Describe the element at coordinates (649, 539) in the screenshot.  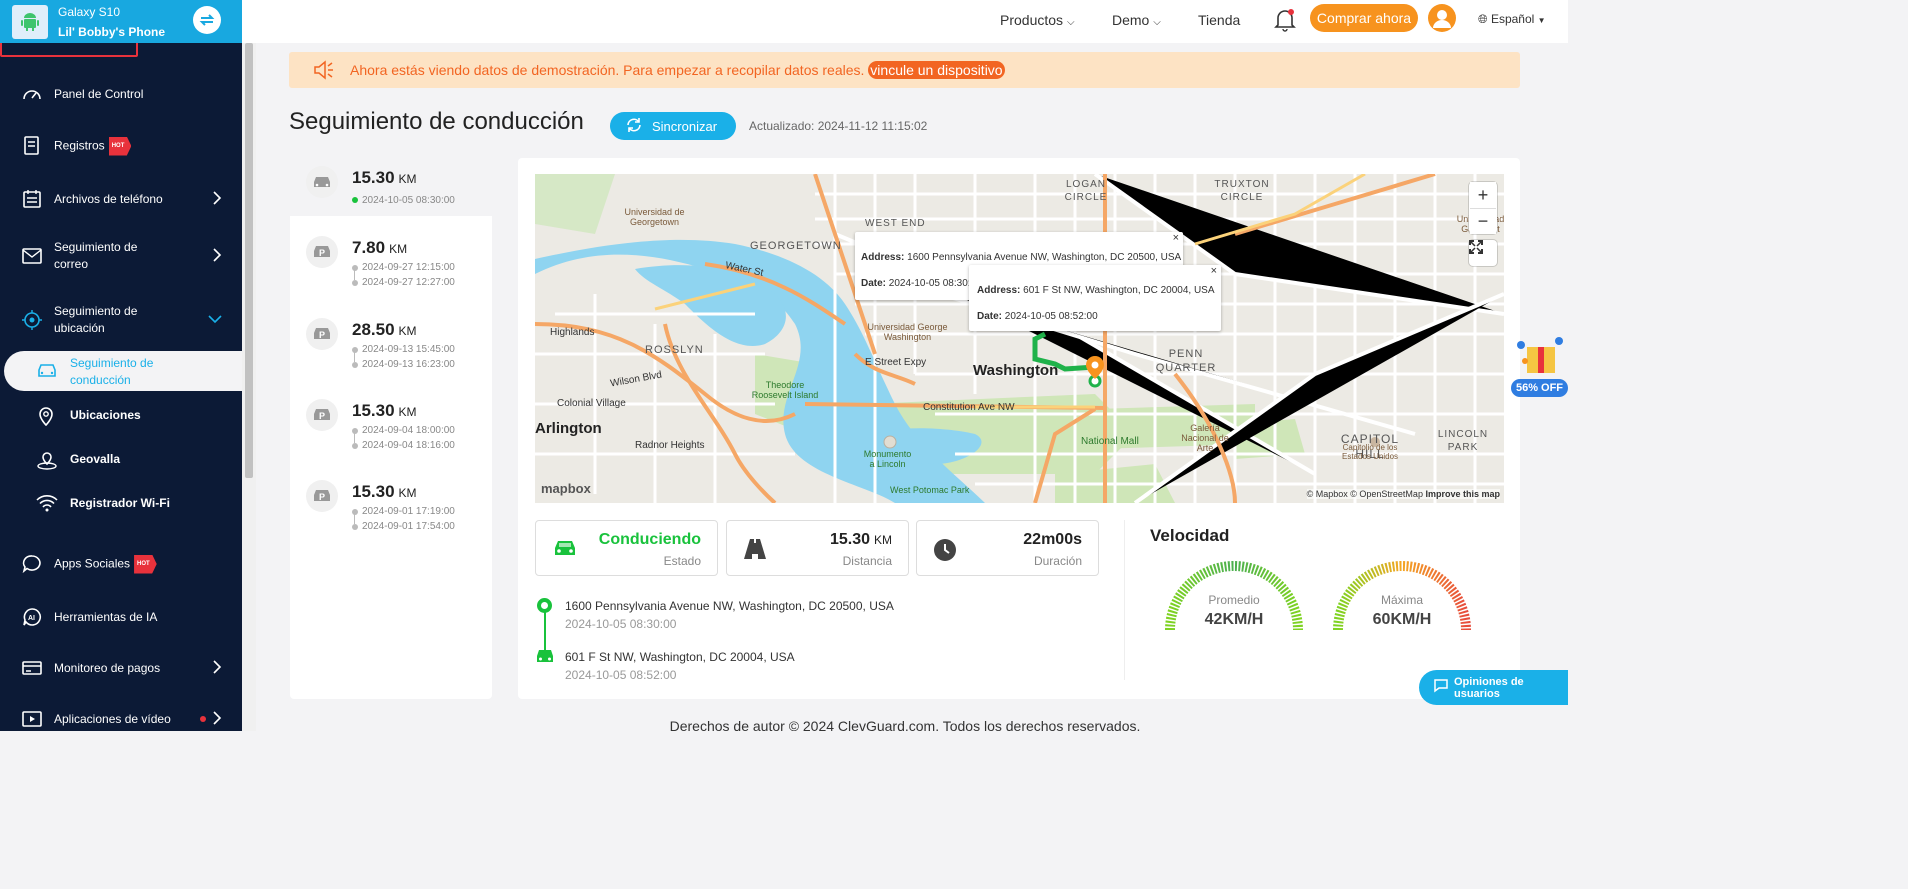
I see `status-value: Conduciendo` at that location.